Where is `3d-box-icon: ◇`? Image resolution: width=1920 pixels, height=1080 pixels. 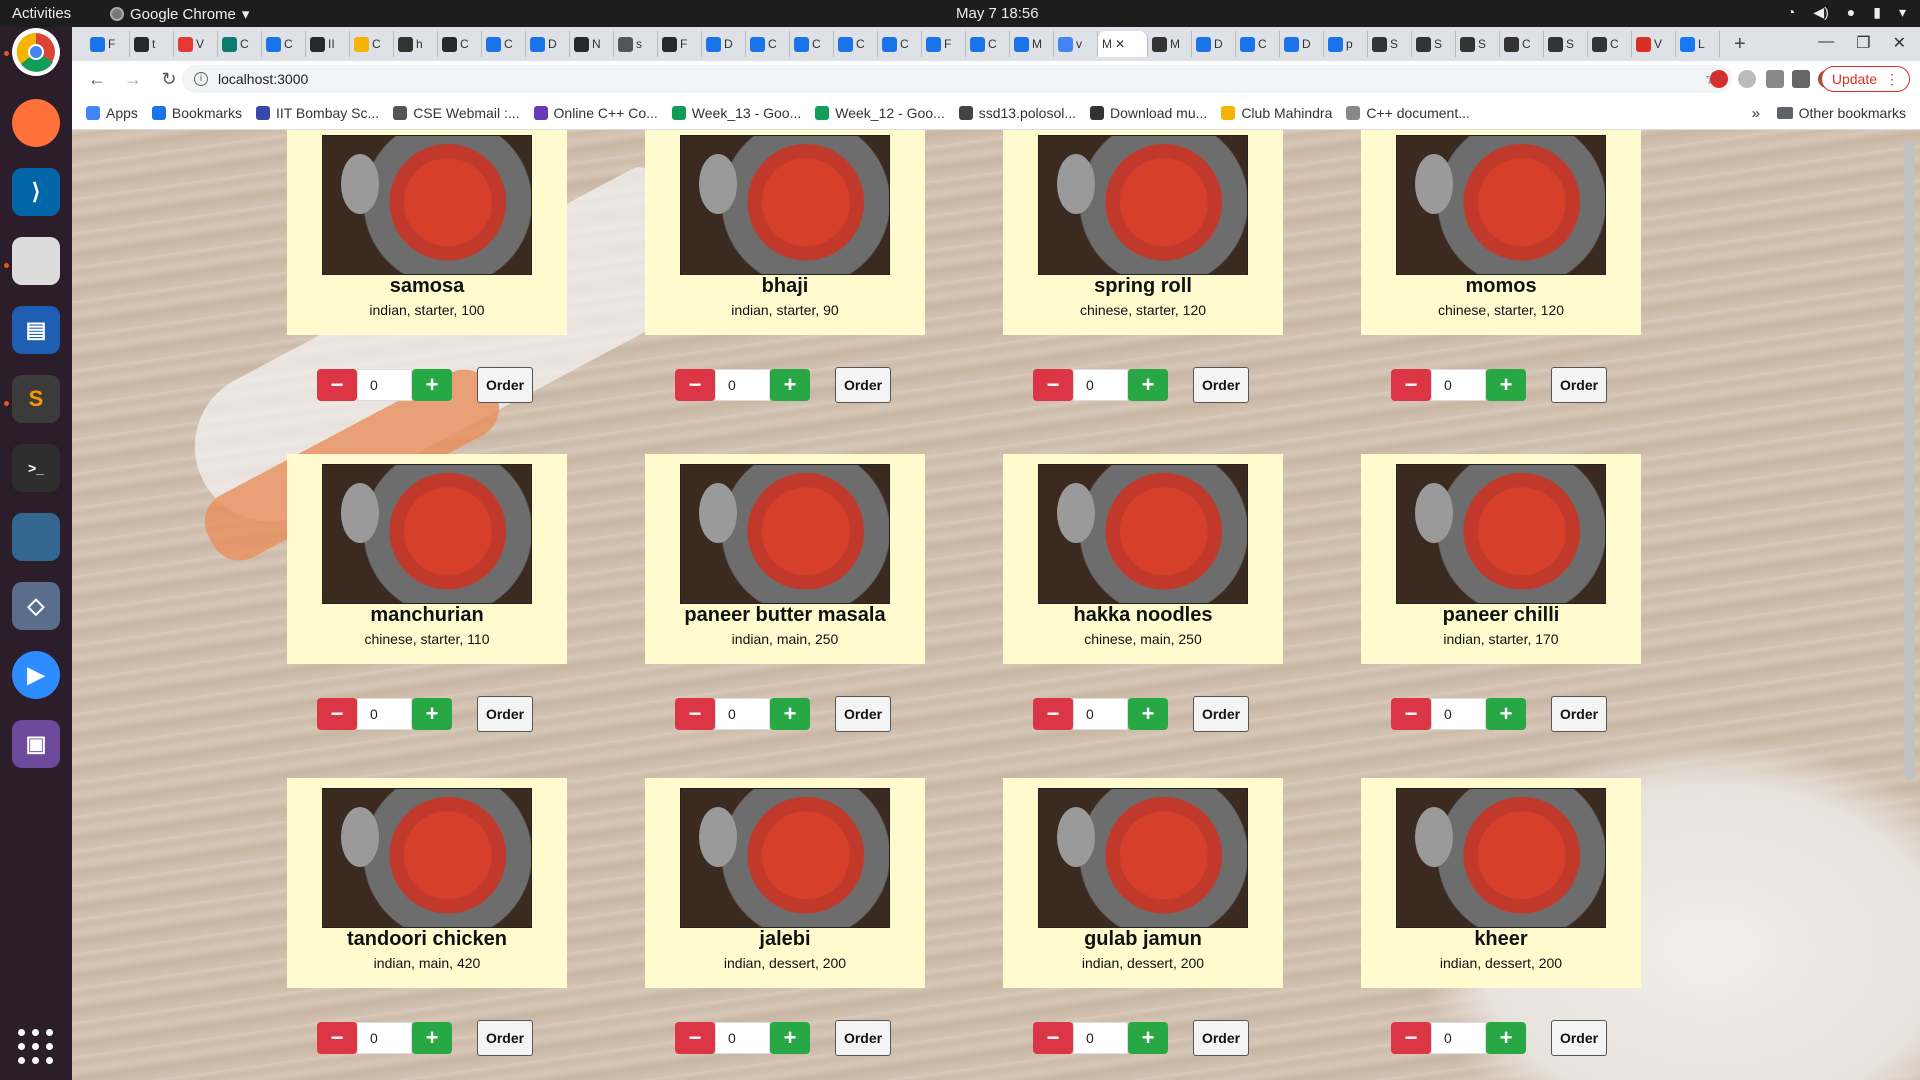
3d-box-icon: ◇ is located at coordinates (36, 606).